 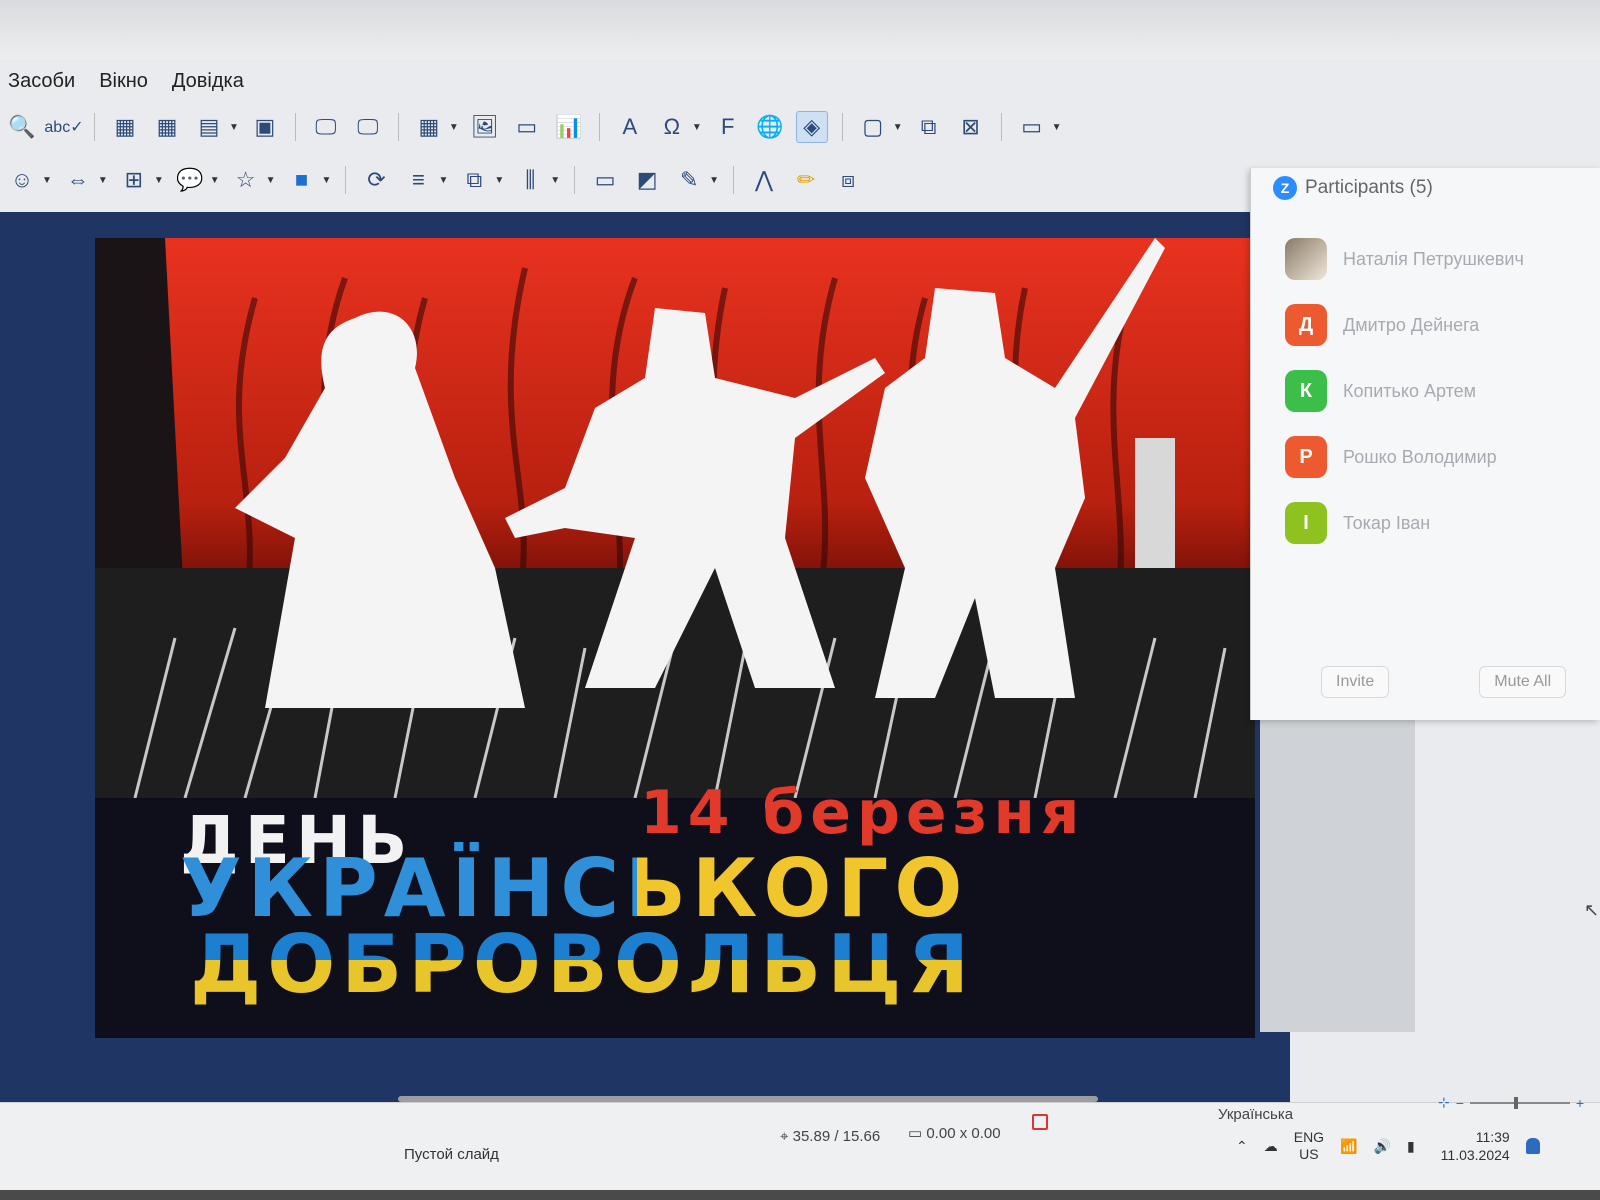 I want to click on new-slide-icon: ▢, so click(x=873, y=127).